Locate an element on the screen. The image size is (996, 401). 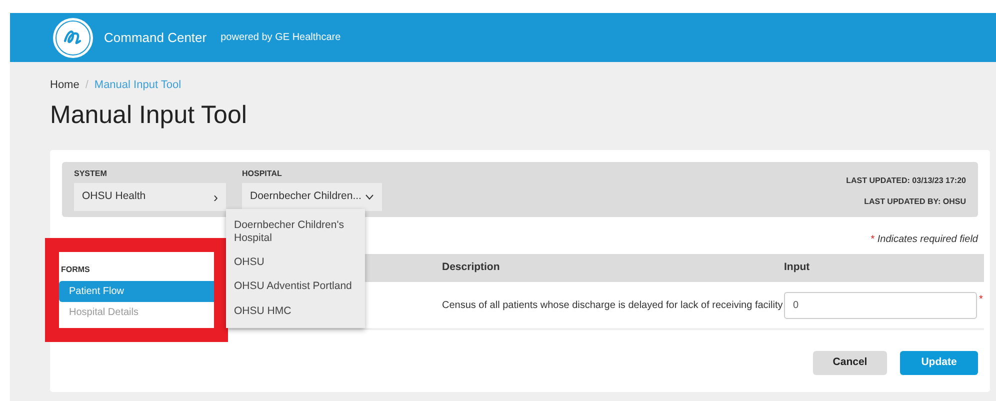
description-text: Census of all patients whose discharge is delayed for lack of receiving facility is located at coordinates (613, 305).